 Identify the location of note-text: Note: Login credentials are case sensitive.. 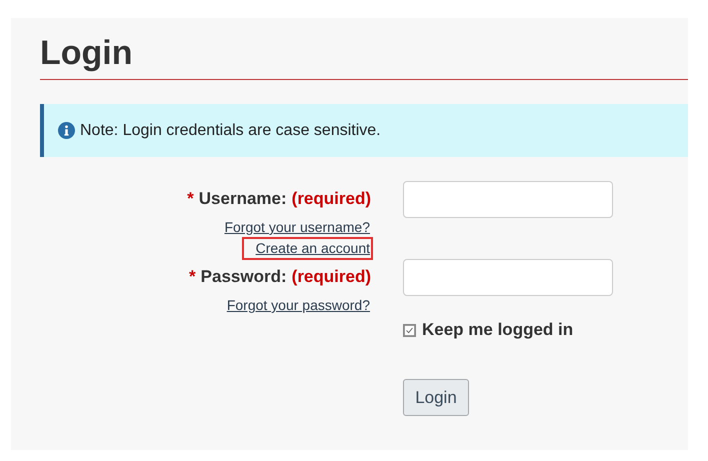
(230, 131).